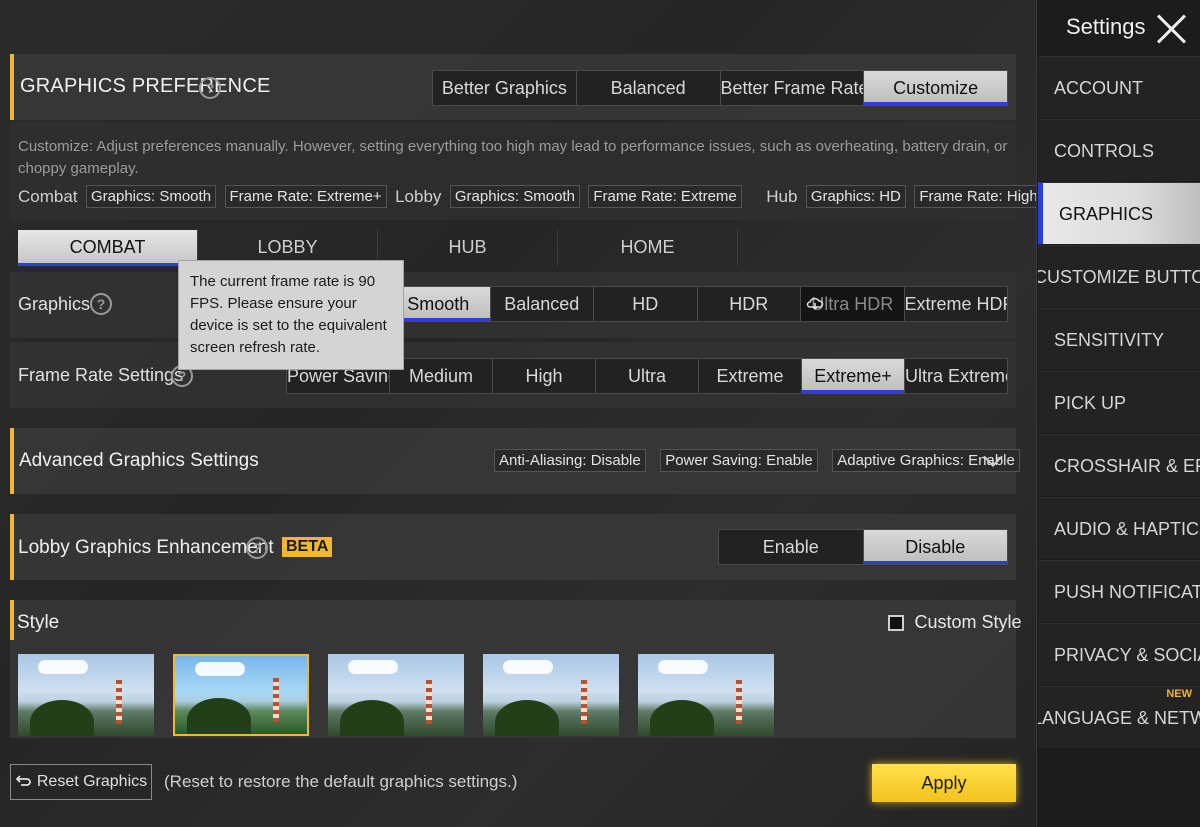 This screenshot has width=1200, height=827. Describe the element at coordinates (139, 460) in the screenshot. I see `advanced-graphics-title: Advanced Graphics Settings` at that location.